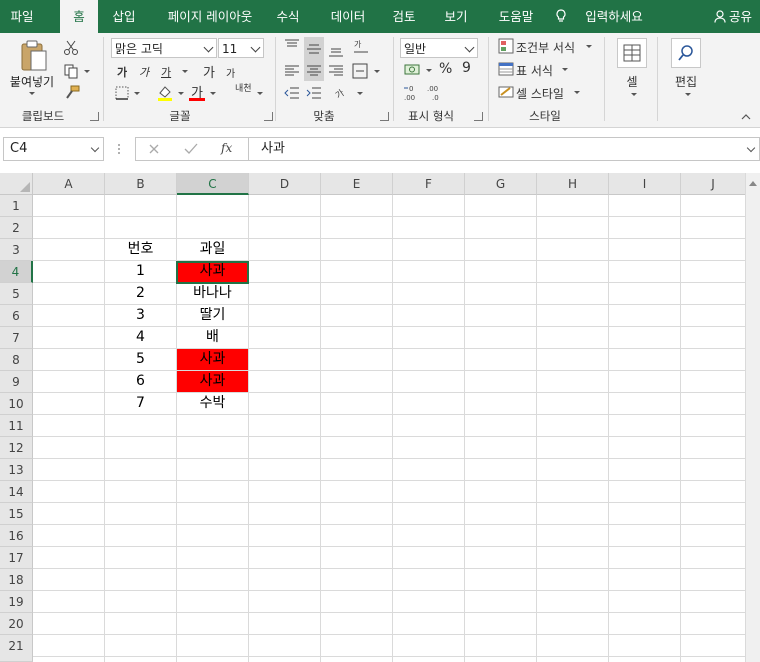 The width and height of the screenshot is (760, 662). What do you see at coordinates (589, 46) in the screenshot?
I see `conditional-dropdown-arrow` at bounding box center [589, 46].